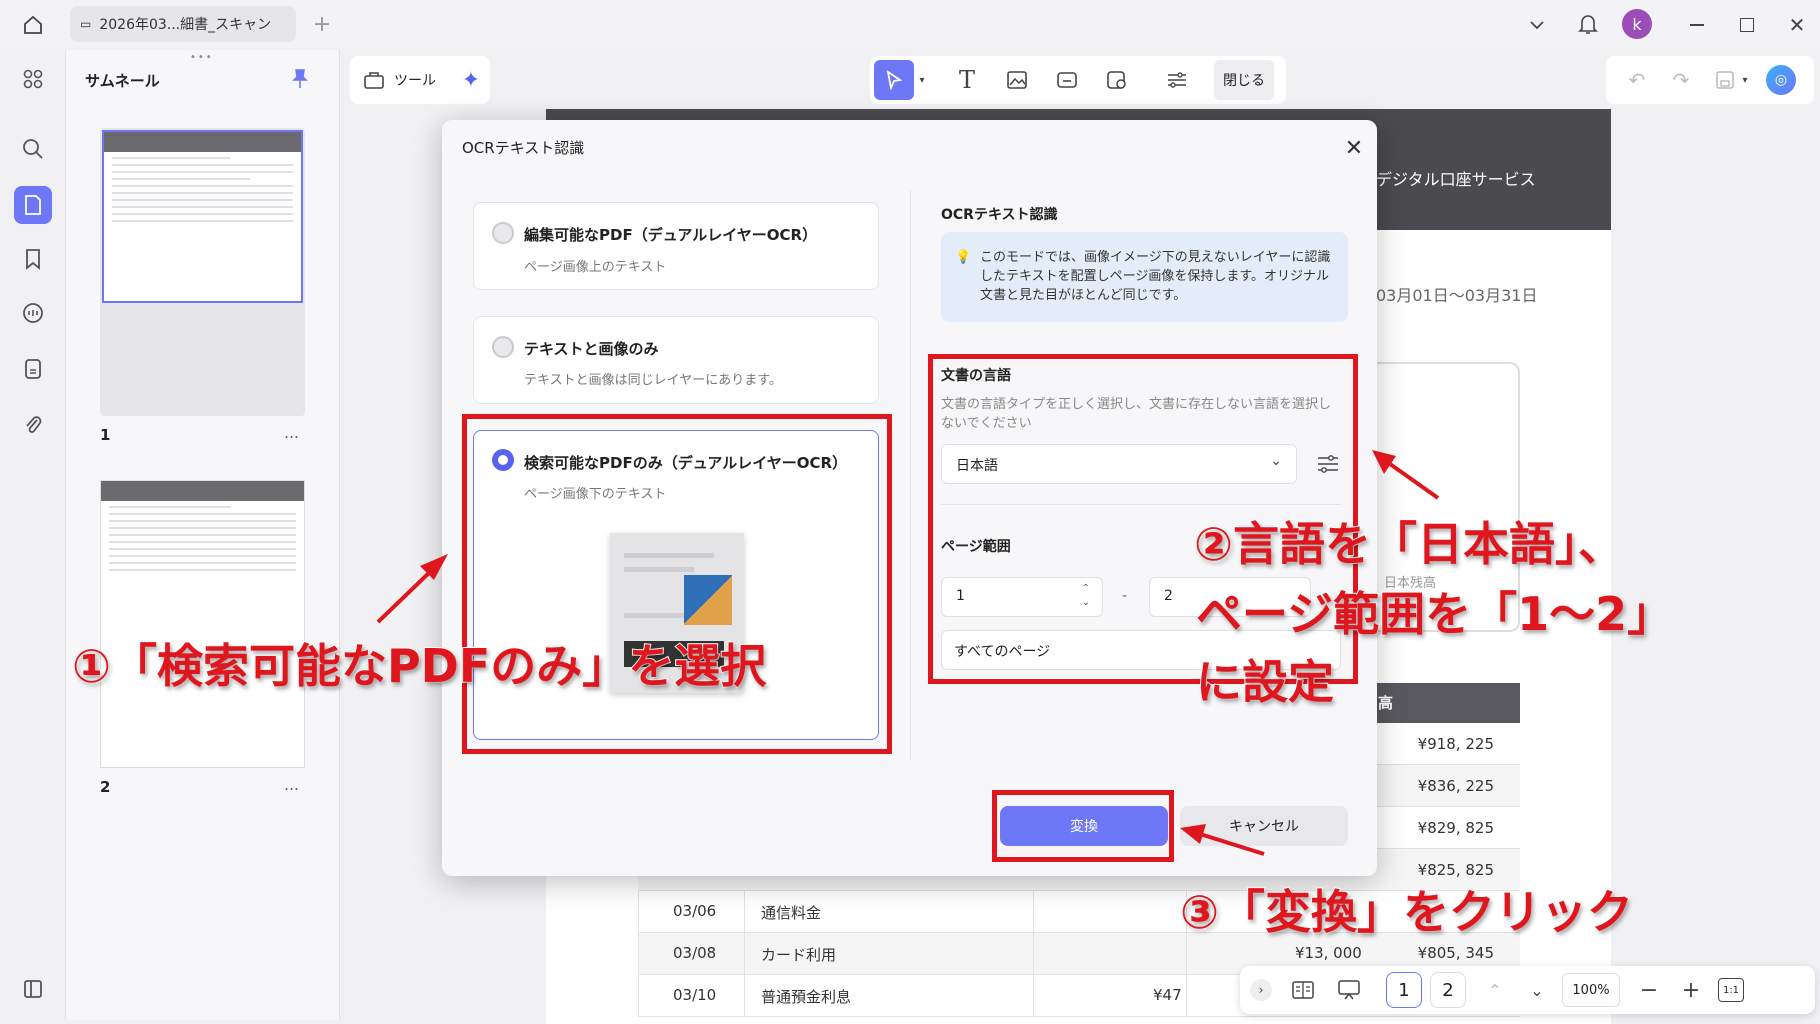  I want to click on thumbnail-page-number: 1, so click(105, 435).